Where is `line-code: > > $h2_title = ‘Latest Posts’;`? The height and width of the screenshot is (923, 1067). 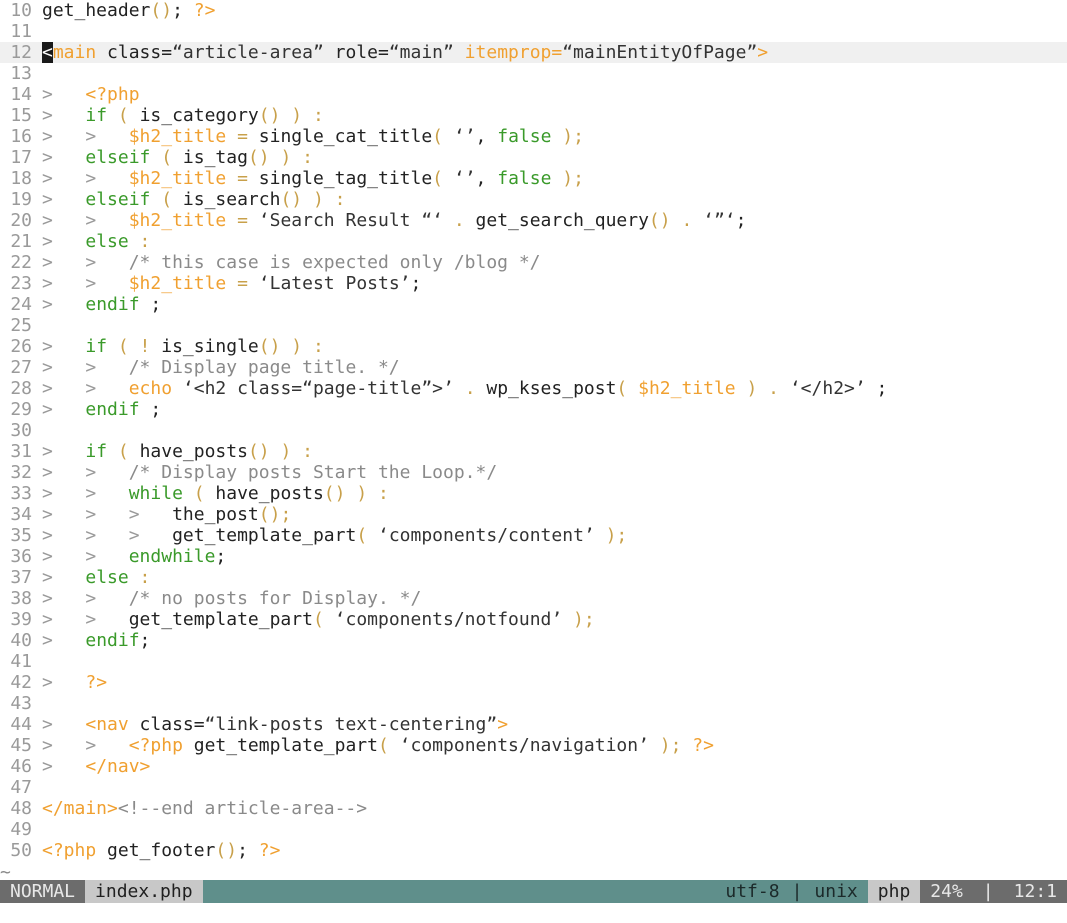 line-code: > > $h2_title = ‘Latest Posts’; is located at coordinates (231, 283).